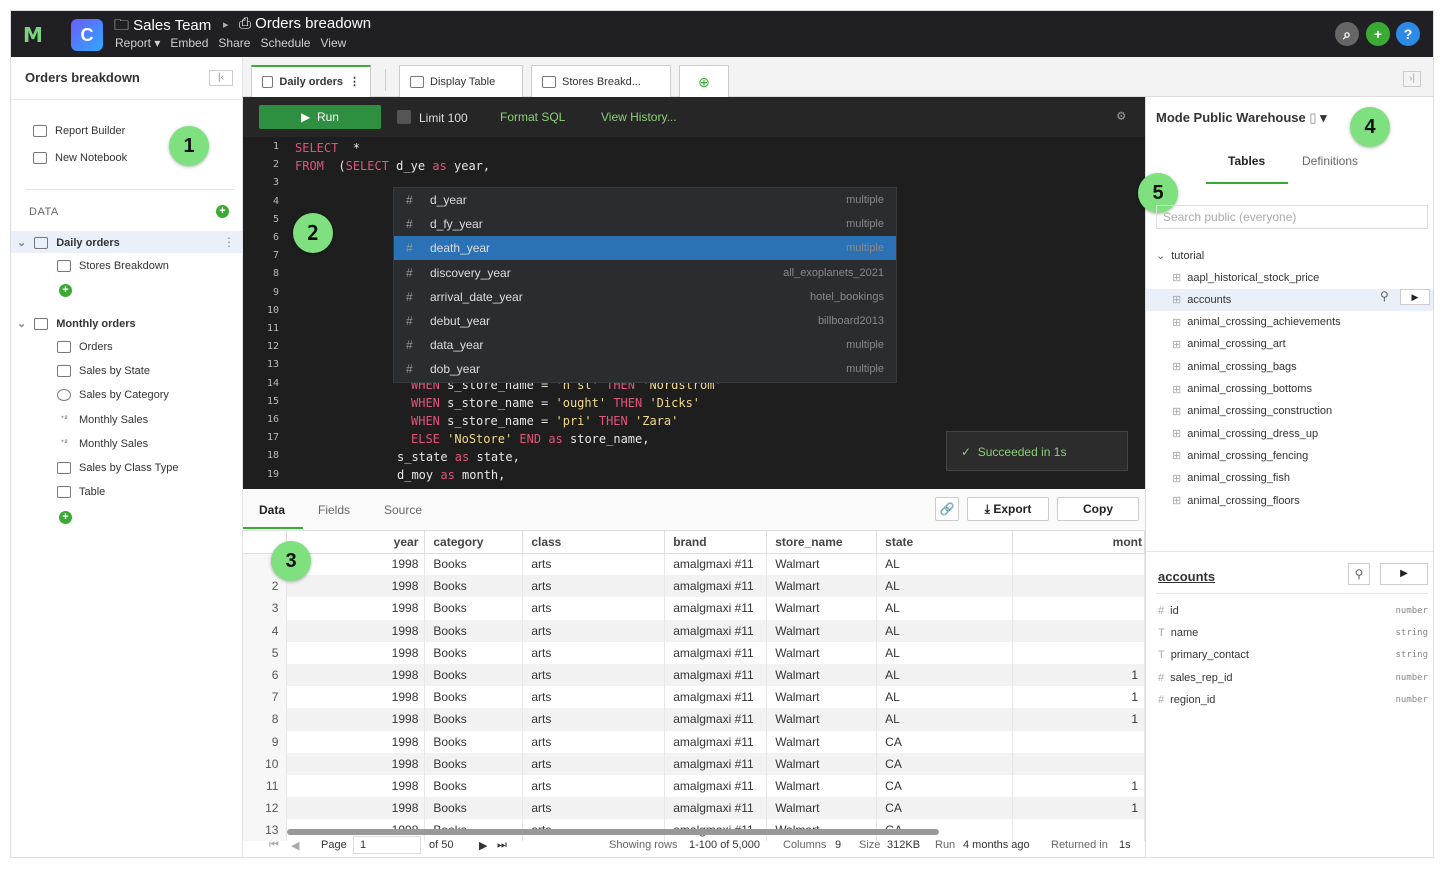  Describe the element at coordinates (645, 200) in the screenshot. I see `autocomplete-option: # d_year multiple` at that location.